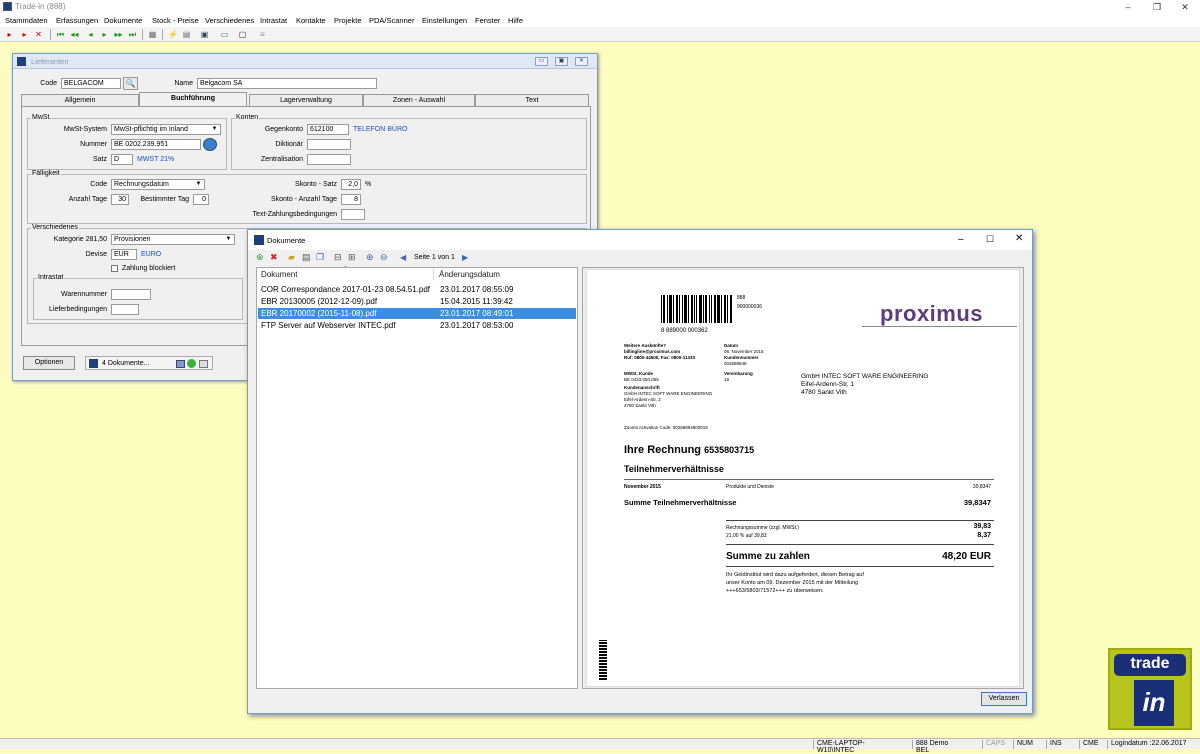 This screenshot has width=1200, height=754. Describe the element at coordinates (77, 20) in the screenshot. I see `menu-erfassungen: Erfassungen` at that location.